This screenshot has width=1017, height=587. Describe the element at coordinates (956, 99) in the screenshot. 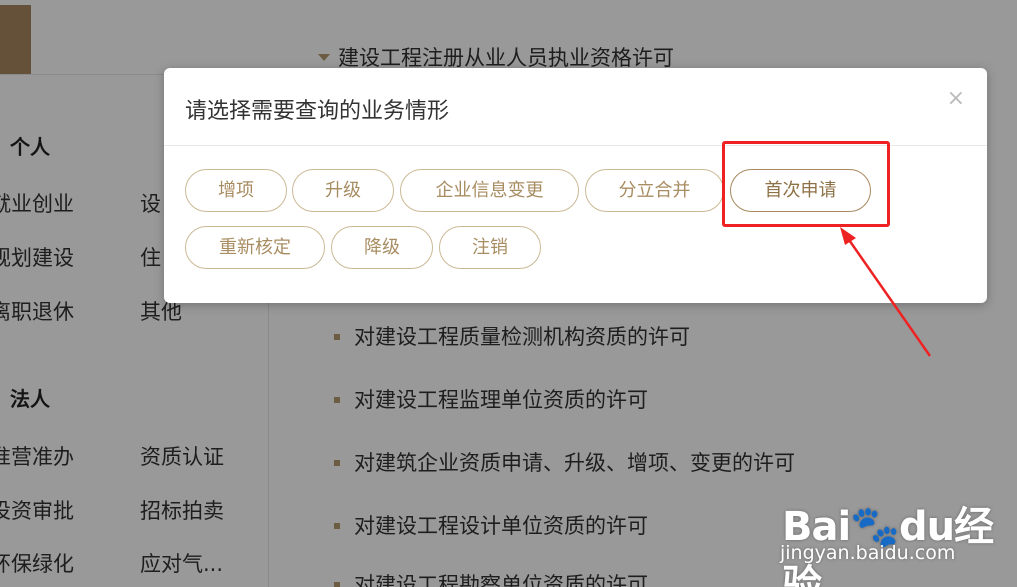

I see `close-icon: ×` at that location.